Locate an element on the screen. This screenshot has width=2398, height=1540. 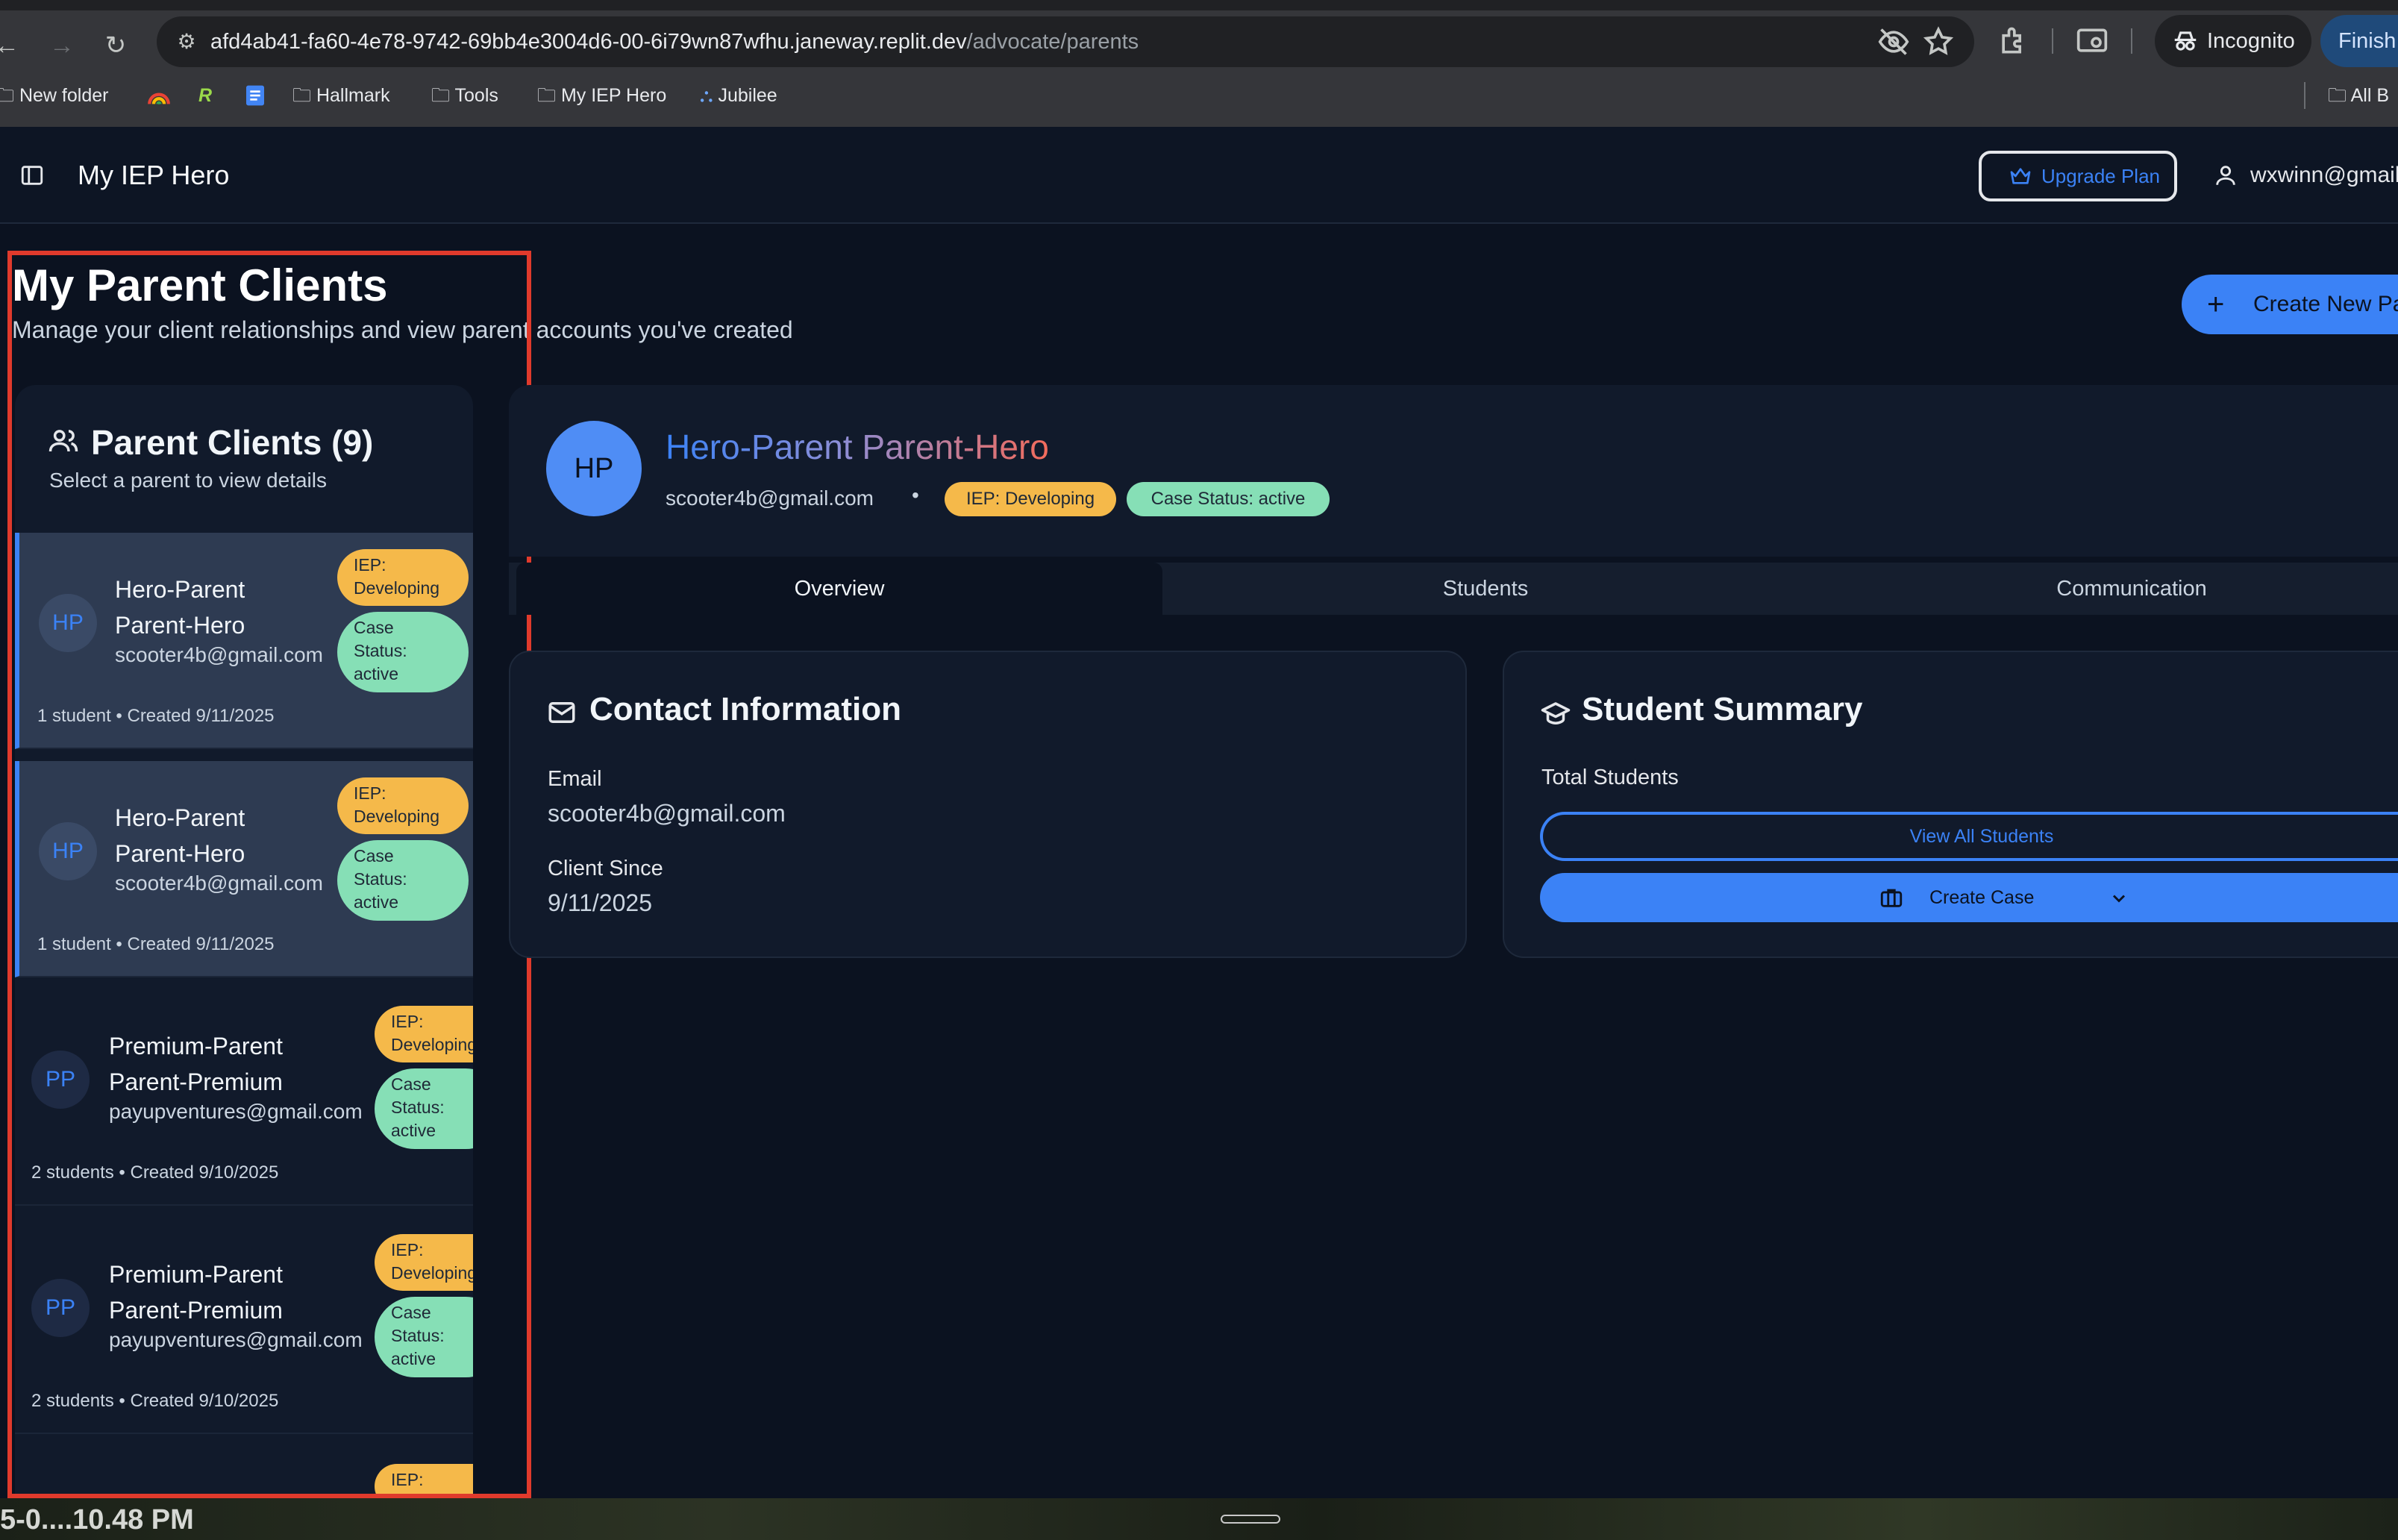
detail-avatar: HP is located at coordinates (594, 468).